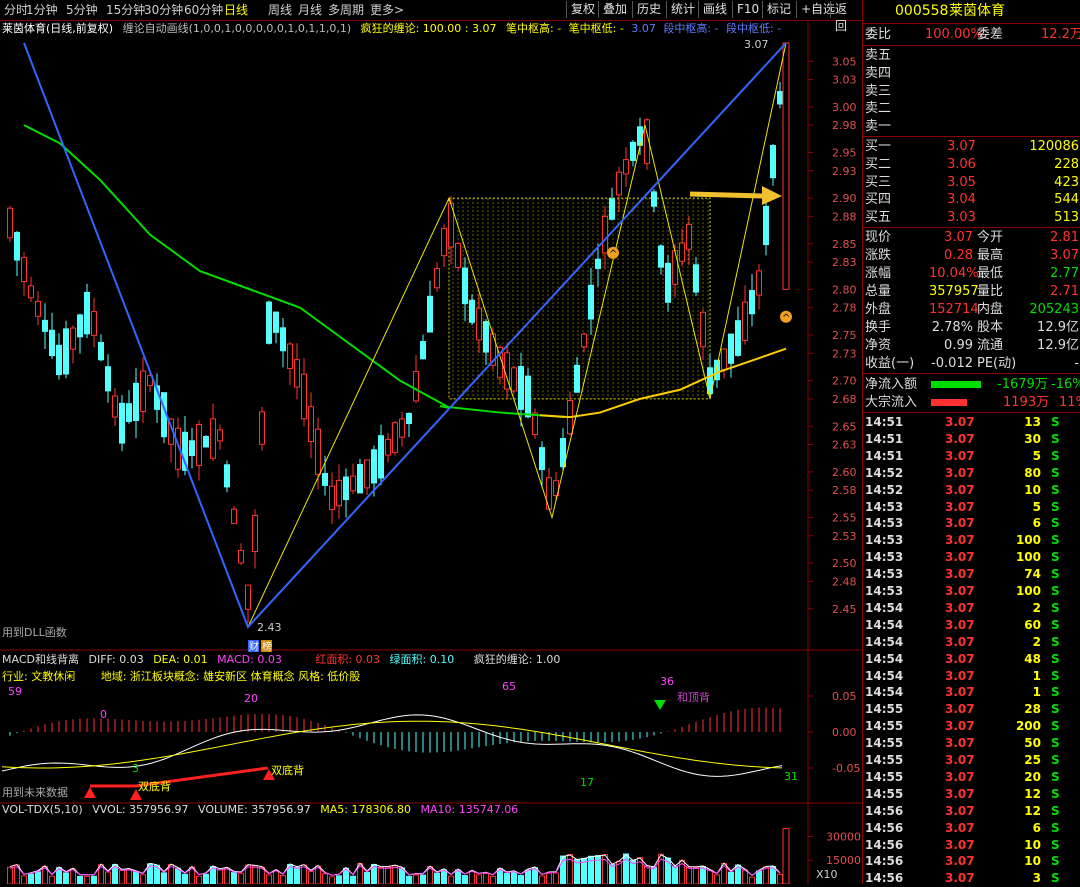 This screenshot has width=1080, height=887. What do you see at coordinates (582, 9) in the screenshot?
I see `tool-button: 复权` at bounding box center [582, 9].